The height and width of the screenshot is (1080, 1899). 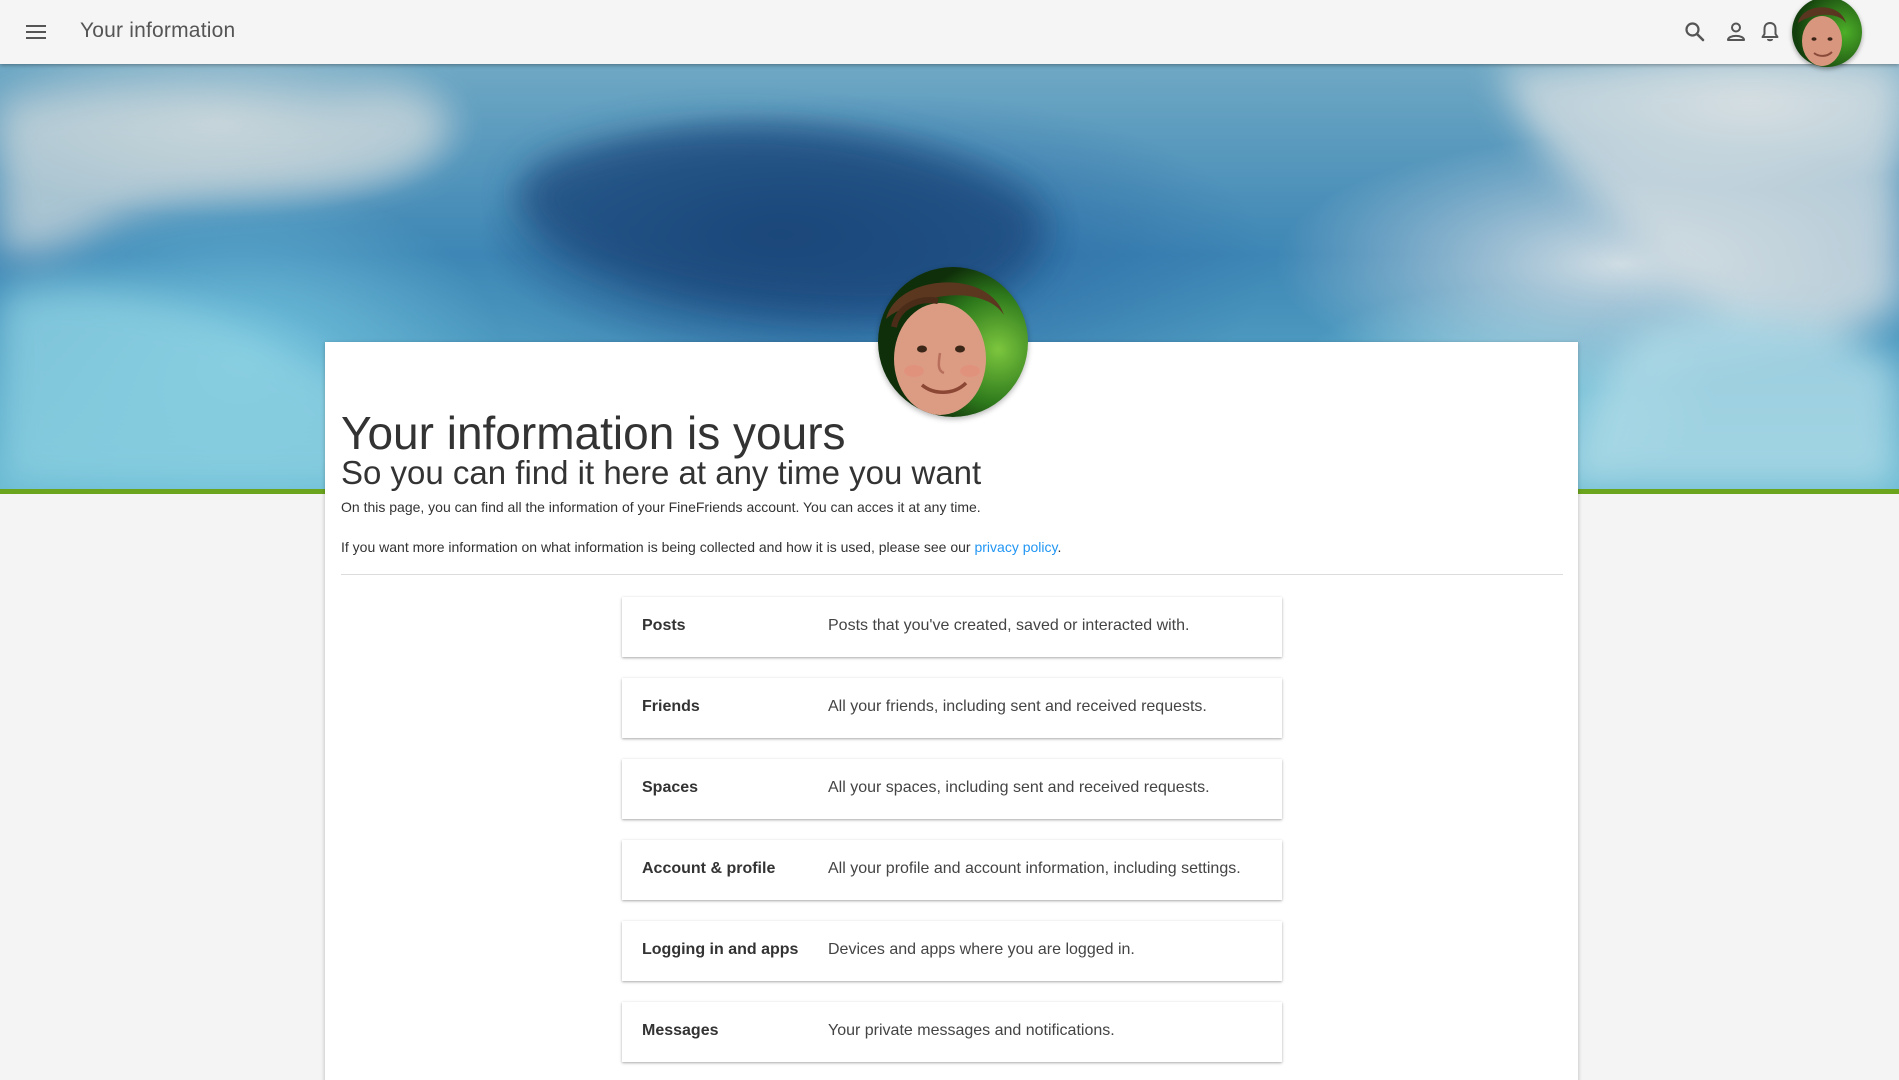 What do you see at coordinates (952, 574) in the screenshot?
I see `divider` at bounding box center [952, 574].